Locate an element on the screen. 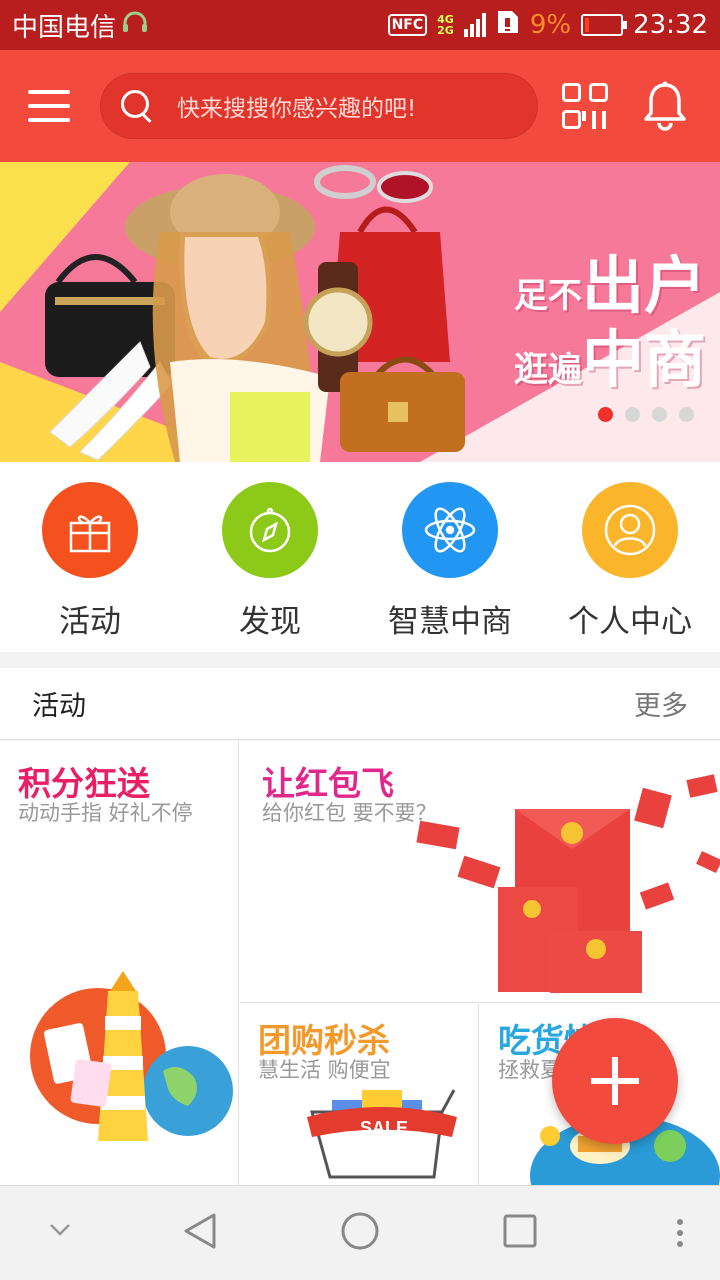  more-options-icon is located at coordinates (680, 1235).